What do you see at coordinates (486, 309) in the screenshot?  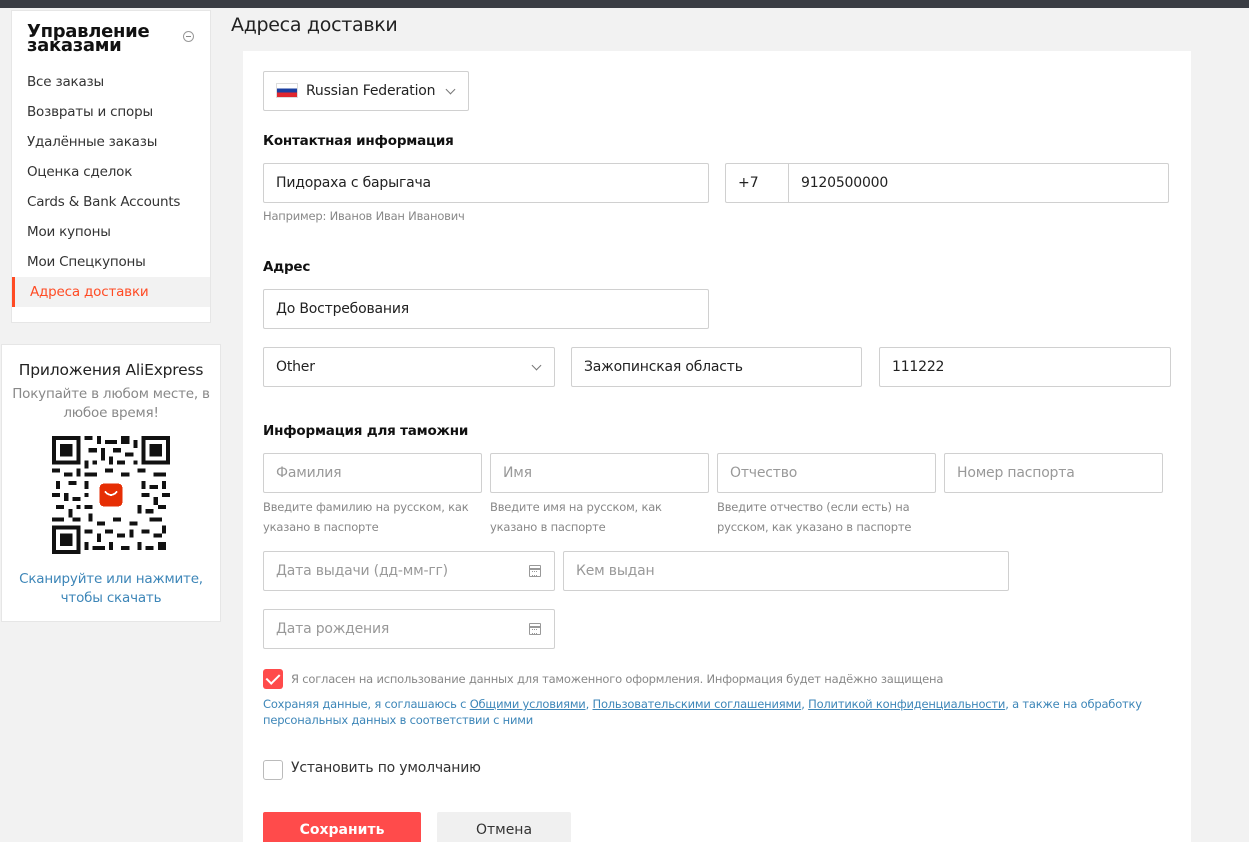 I see `street-input: До Востребования` at bounding box center [486, 309].